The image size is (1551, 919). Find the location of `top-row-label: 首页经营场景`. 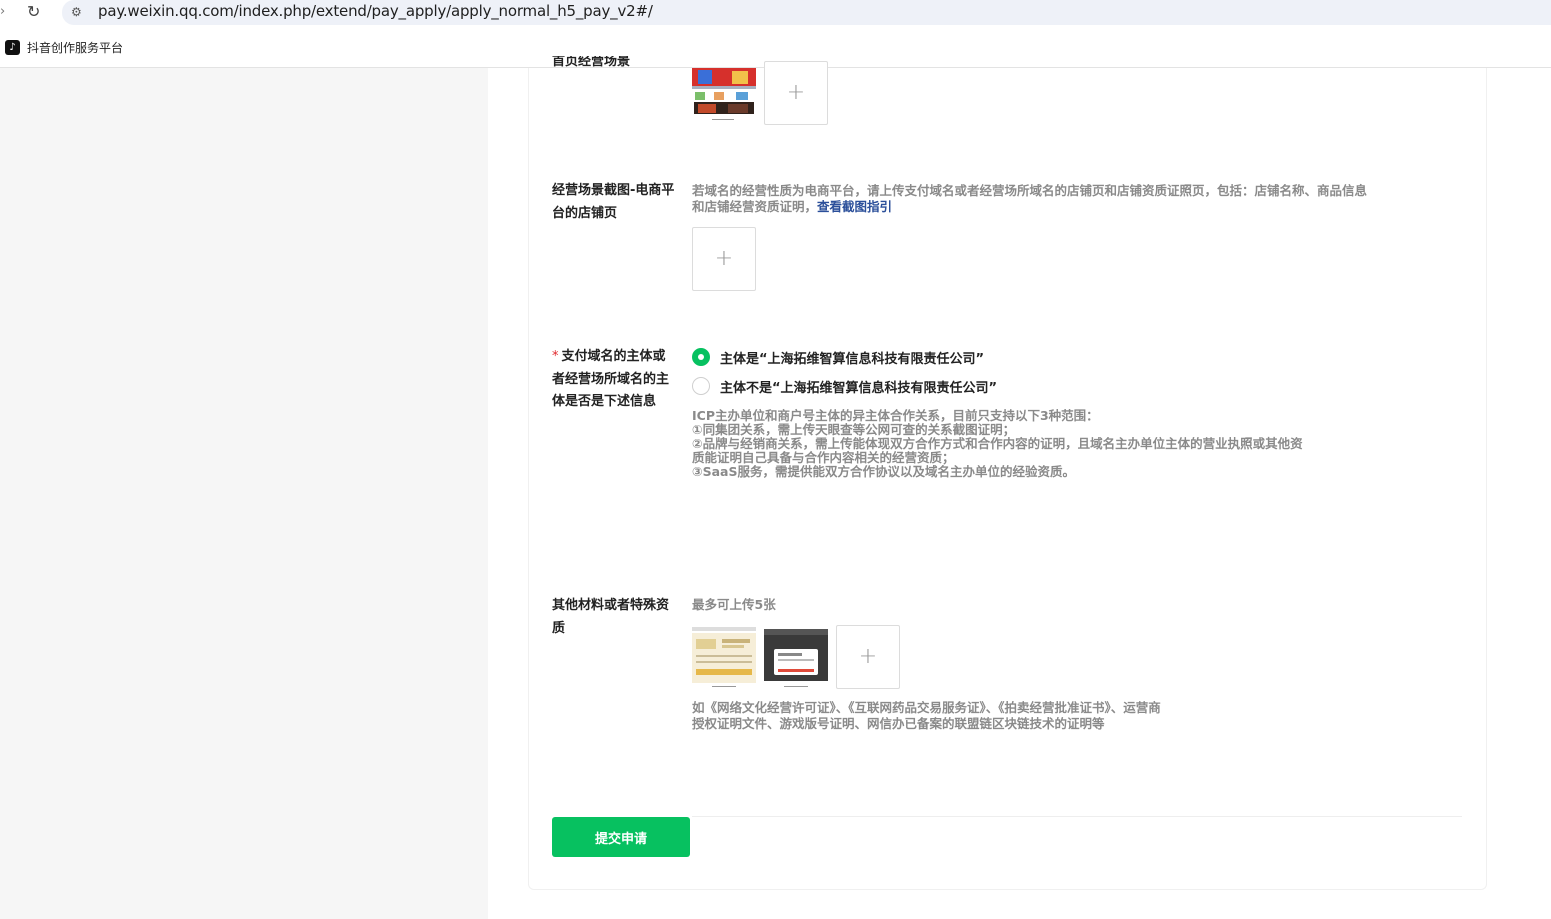

top-row-label: 首页经营场景 is located at coordinates (591, 62).